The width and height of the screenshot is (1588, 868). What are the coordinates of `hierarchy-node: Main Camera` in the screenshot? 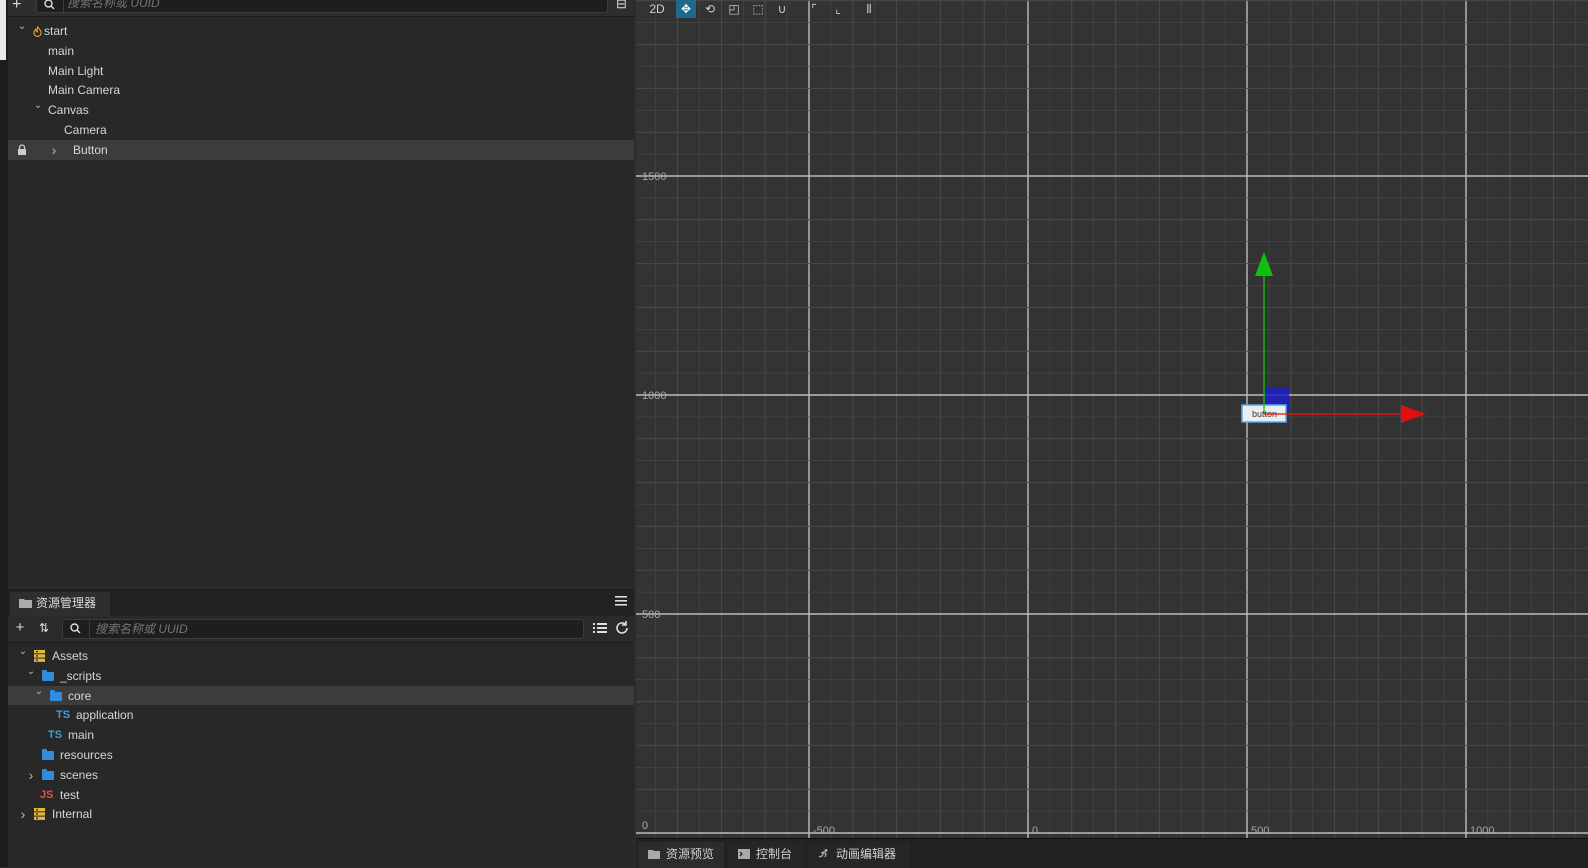 It's located at (321, 90).